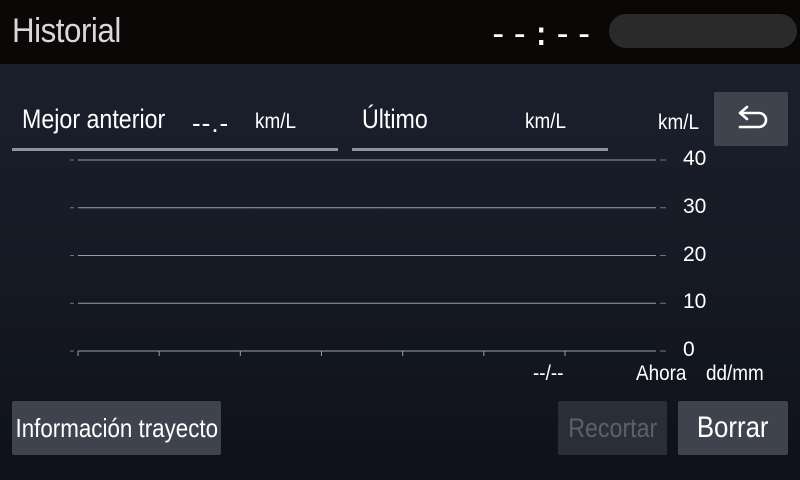  I want to click on back-arrow-icon, so click(753, 117).